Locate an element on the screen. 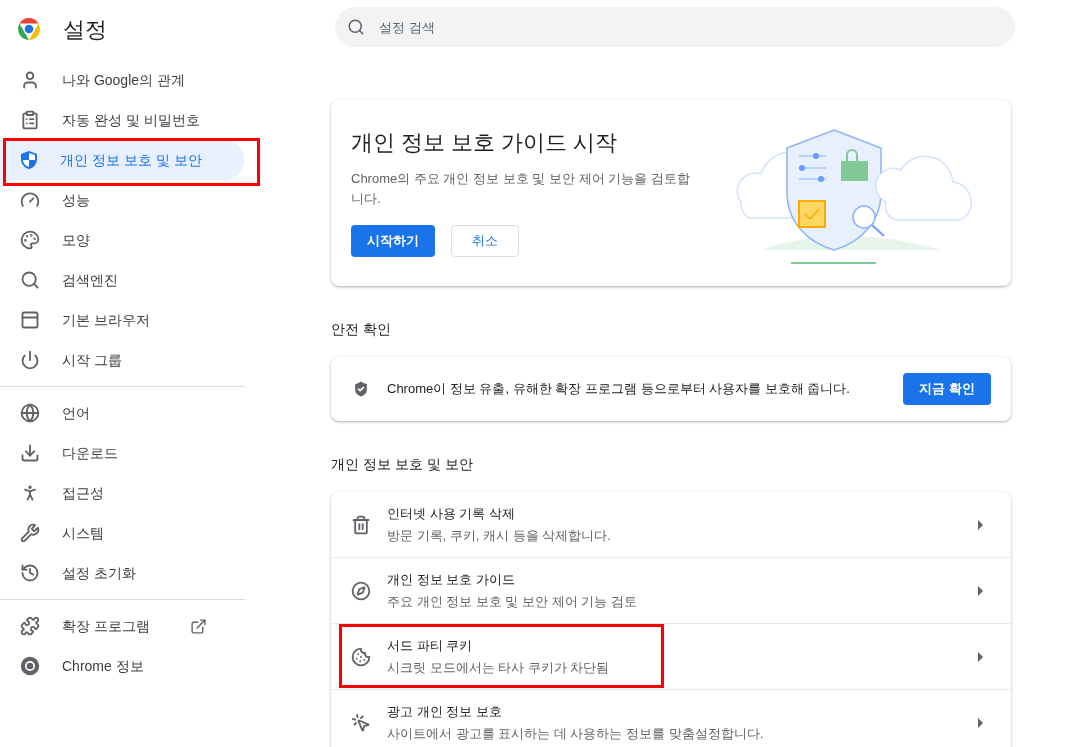 The width and height of the screenshot is (1067, 747). settings-row: 인터넷 사용 기록 삭제 방문 기록, 쿠키, 캐시 등을 삭제합니다. is located at coordinates (671, 524).